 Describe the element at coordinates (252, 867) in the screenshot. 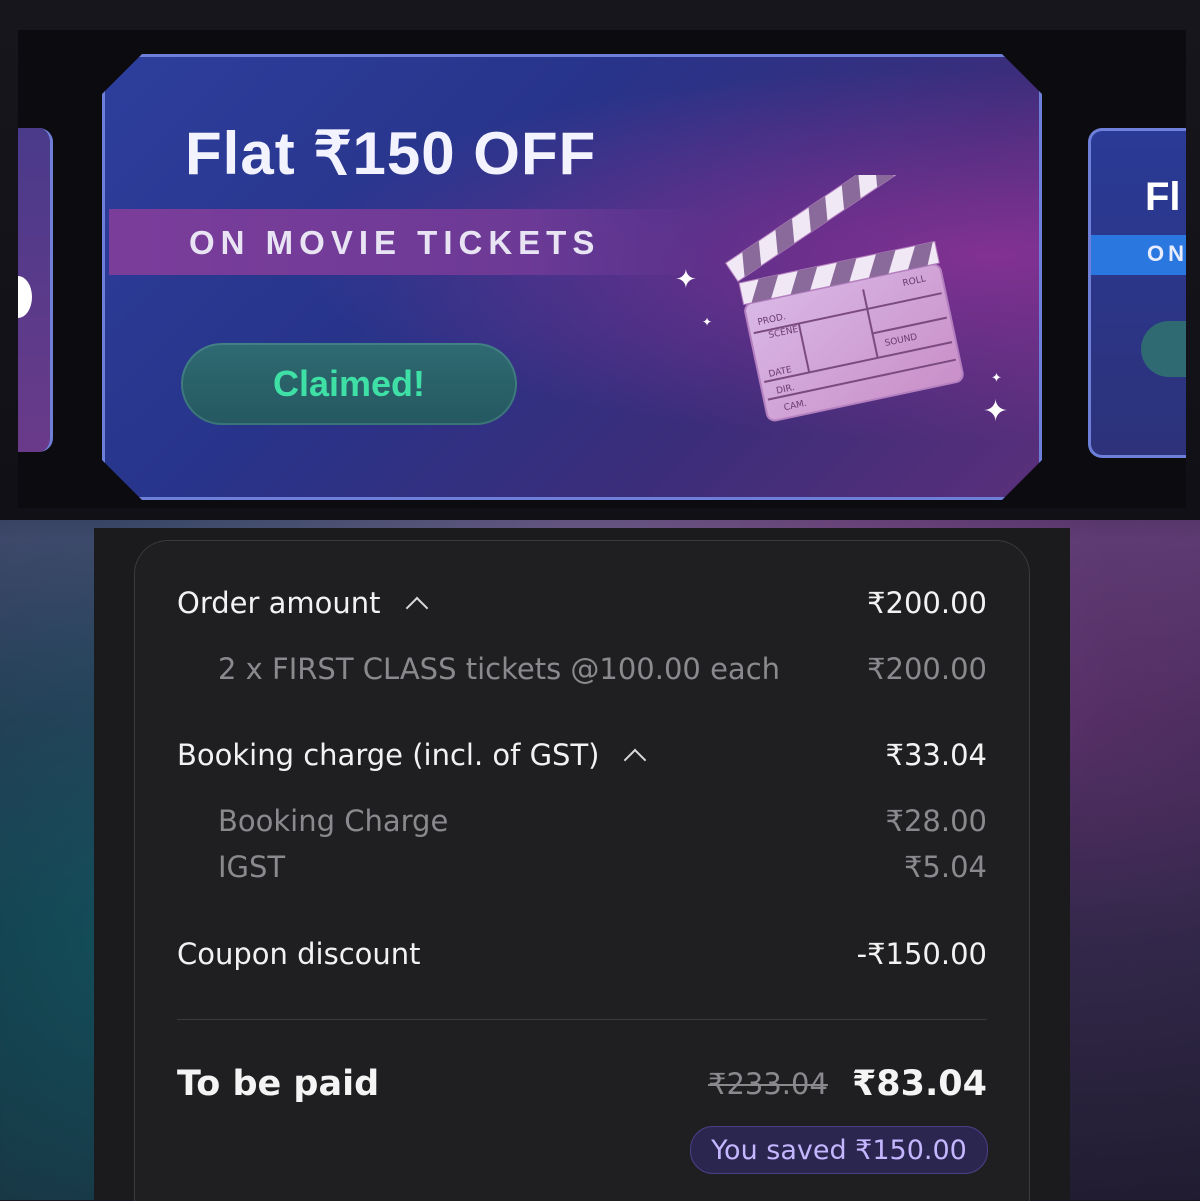

I see `igst-label: IGST` at that location.